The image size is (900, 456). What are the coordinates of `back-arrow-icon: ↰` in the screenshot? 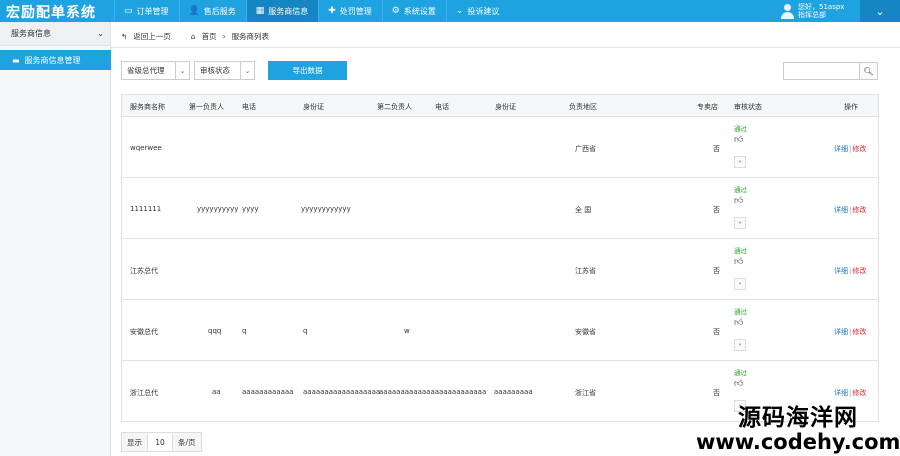 It's located at (124, 36).